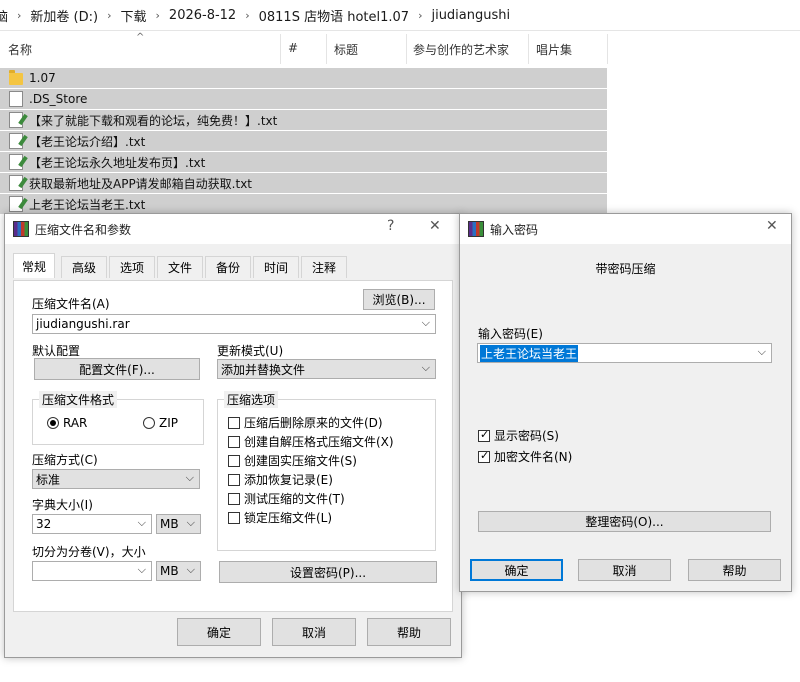  Describe the element at coordinates (34, 265) in the screenshot. I see `tab-general: 常规` at that location.